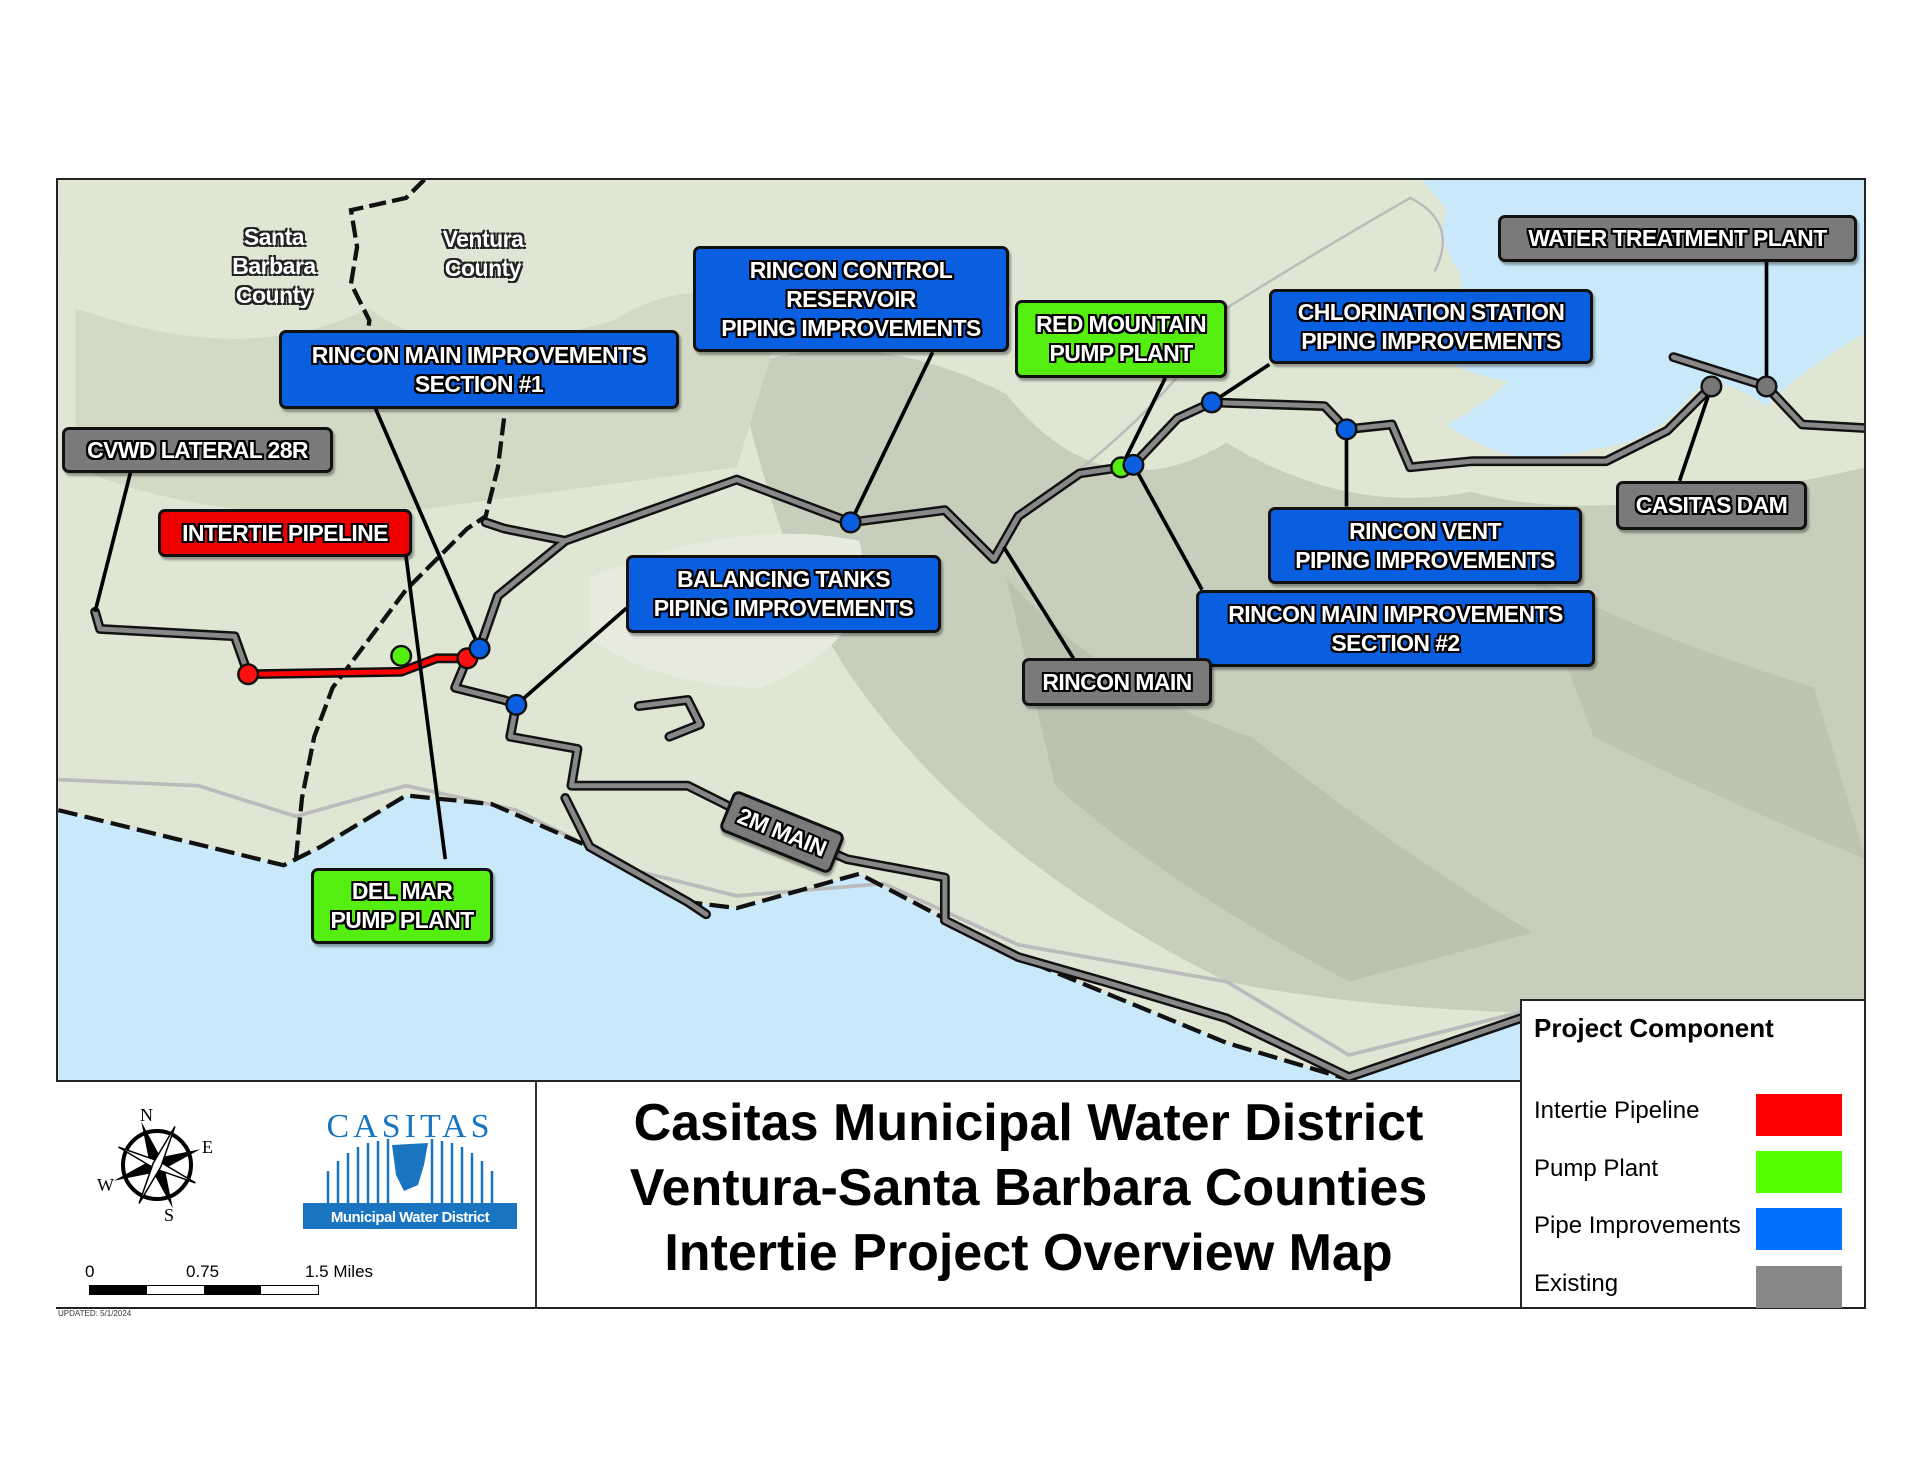 Image resolution: width=1920 pixels, height=1483 pixels. I want to click on balancing-tanks-marker, so click(516, 704).